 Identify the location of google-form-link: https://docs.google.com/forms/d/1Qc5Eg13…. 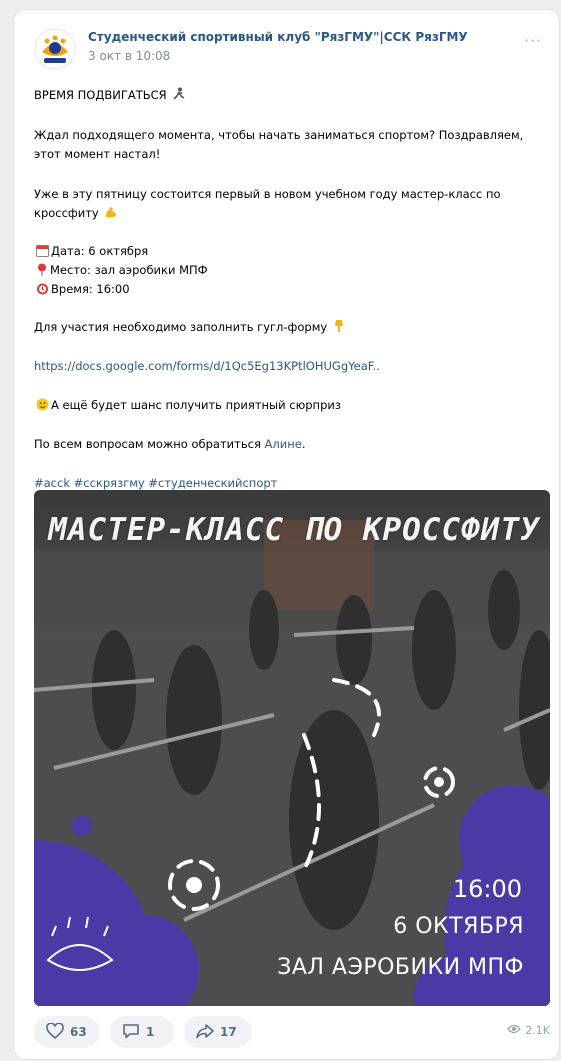
(207, 366).